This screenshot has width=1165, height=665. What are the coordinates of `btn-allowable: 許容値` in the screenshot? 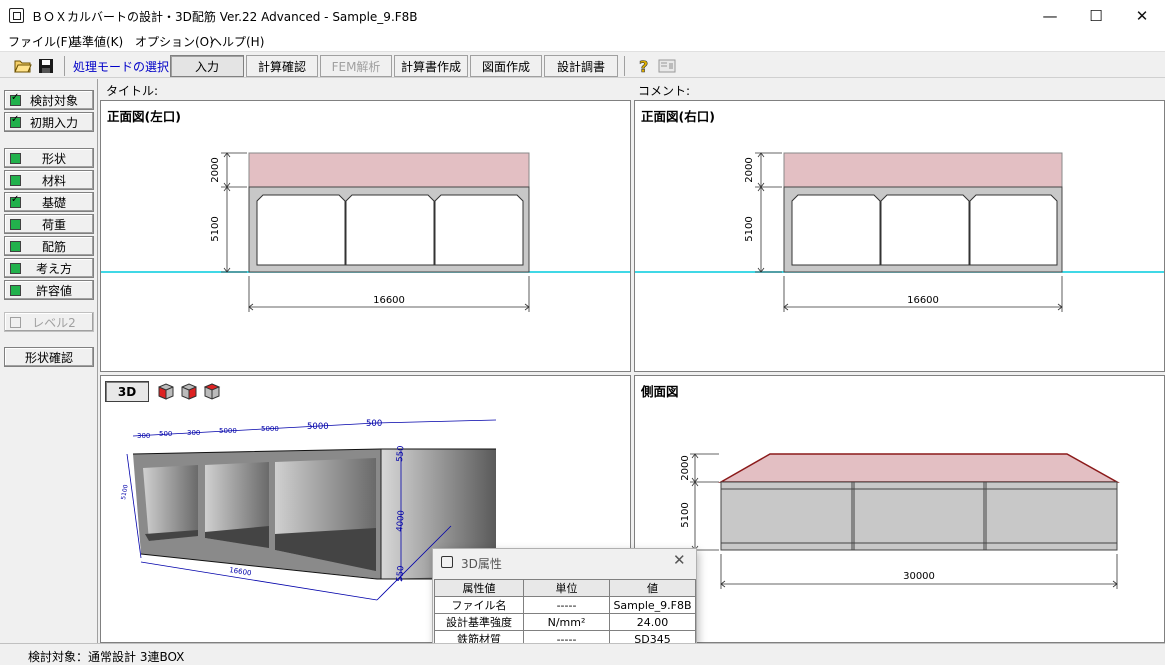 It's located at (49, 290).